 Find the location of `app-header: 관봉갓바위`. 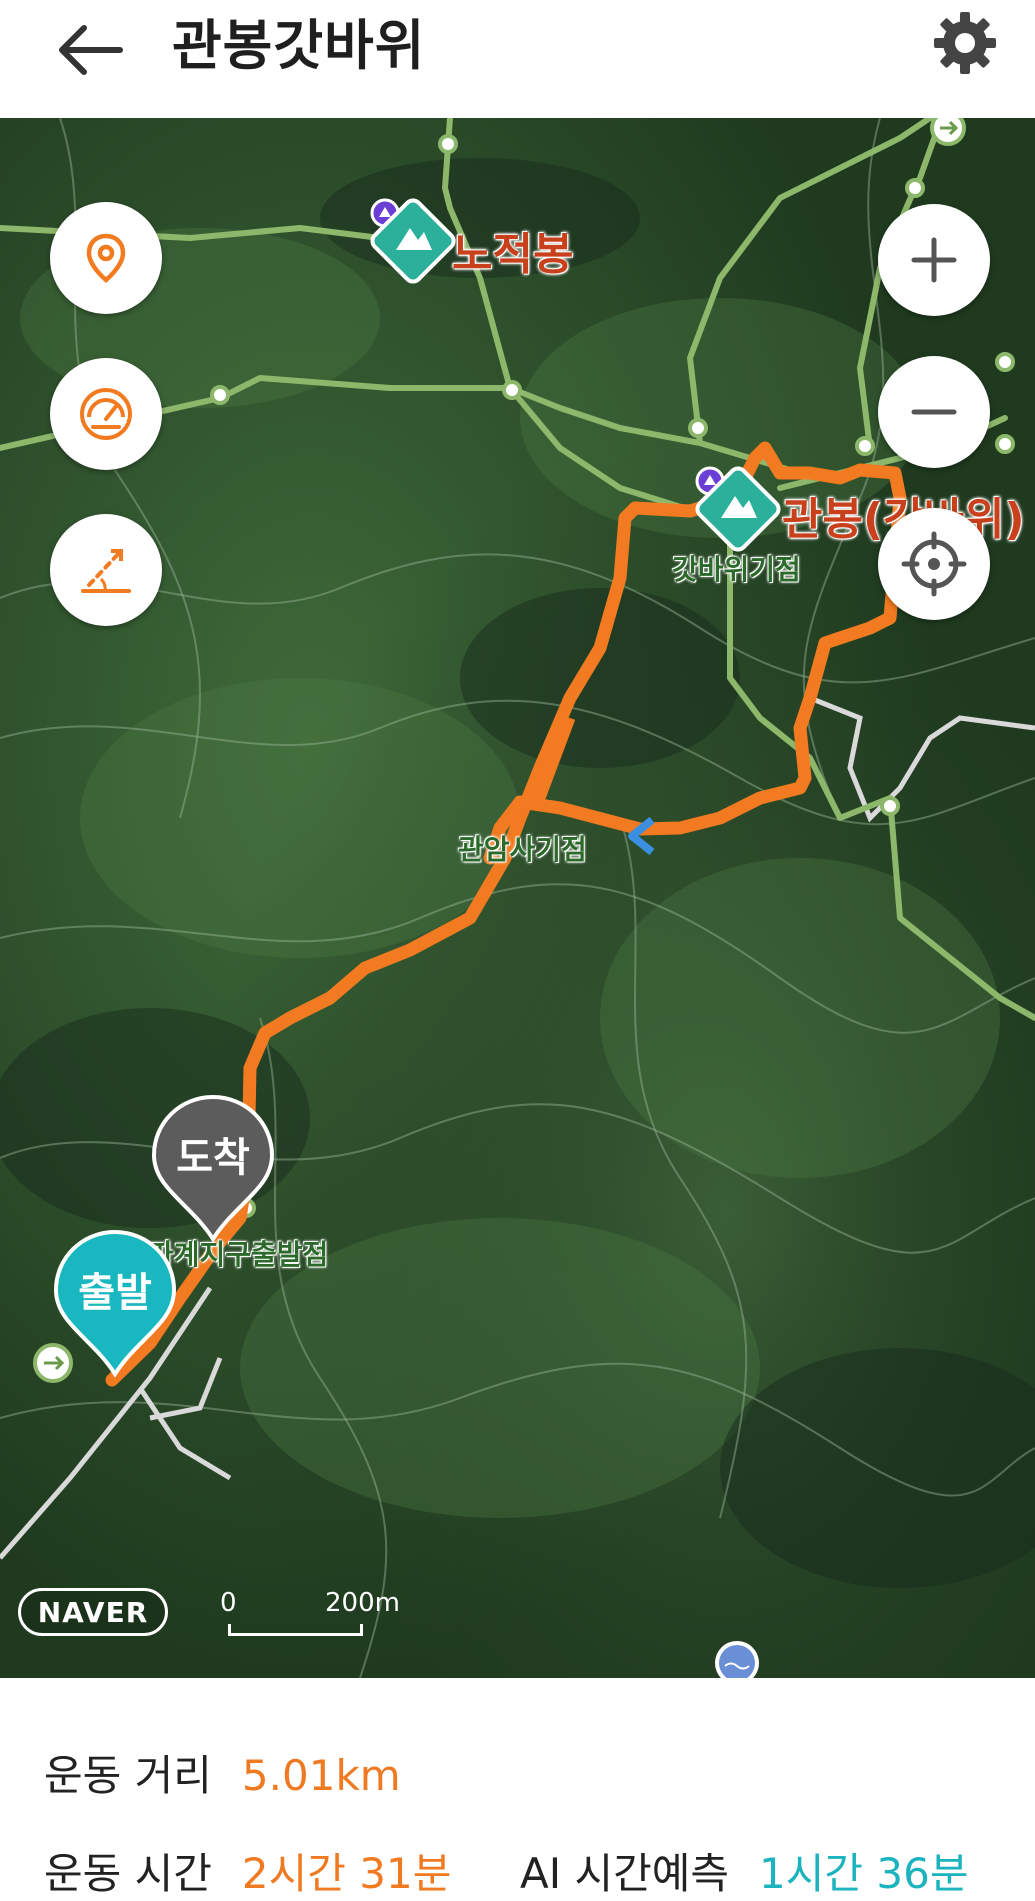

app-header: 관봉갓바위 is located at coordinates (517, 59).